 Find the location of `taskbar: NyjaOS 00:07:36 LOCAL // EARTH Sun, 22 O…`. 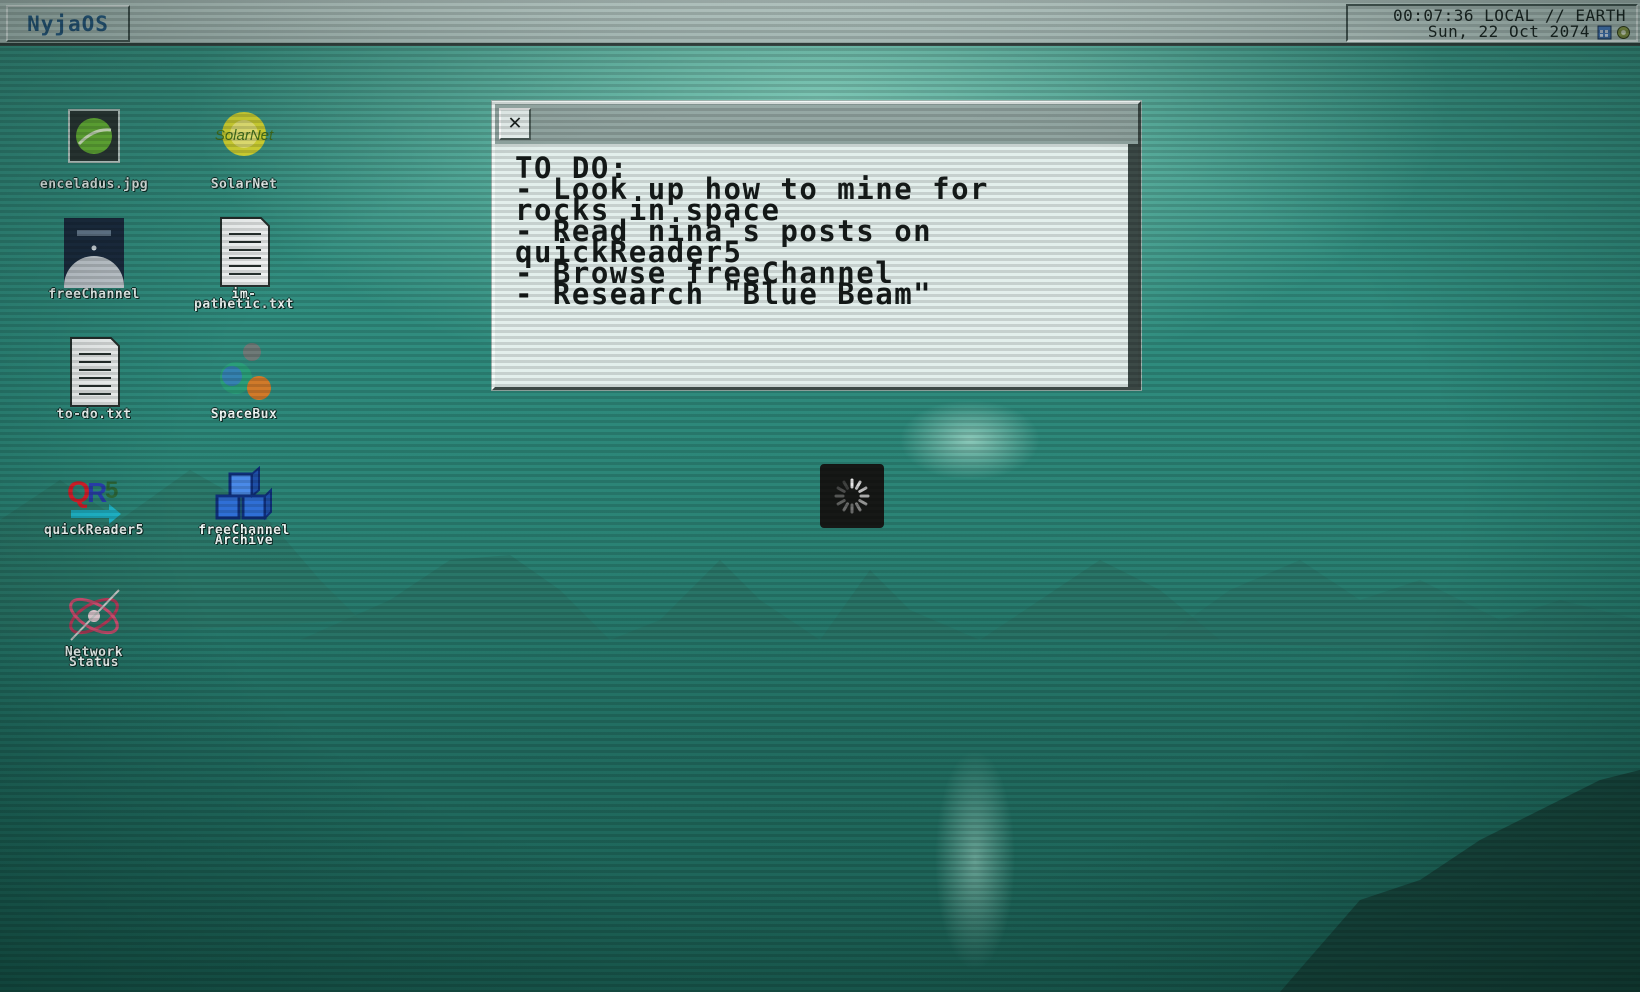

taskbar: NyjaOS 00:07:36 LOCAL // EARTH Sun, 22 O… is located at coordinates (820, 23).